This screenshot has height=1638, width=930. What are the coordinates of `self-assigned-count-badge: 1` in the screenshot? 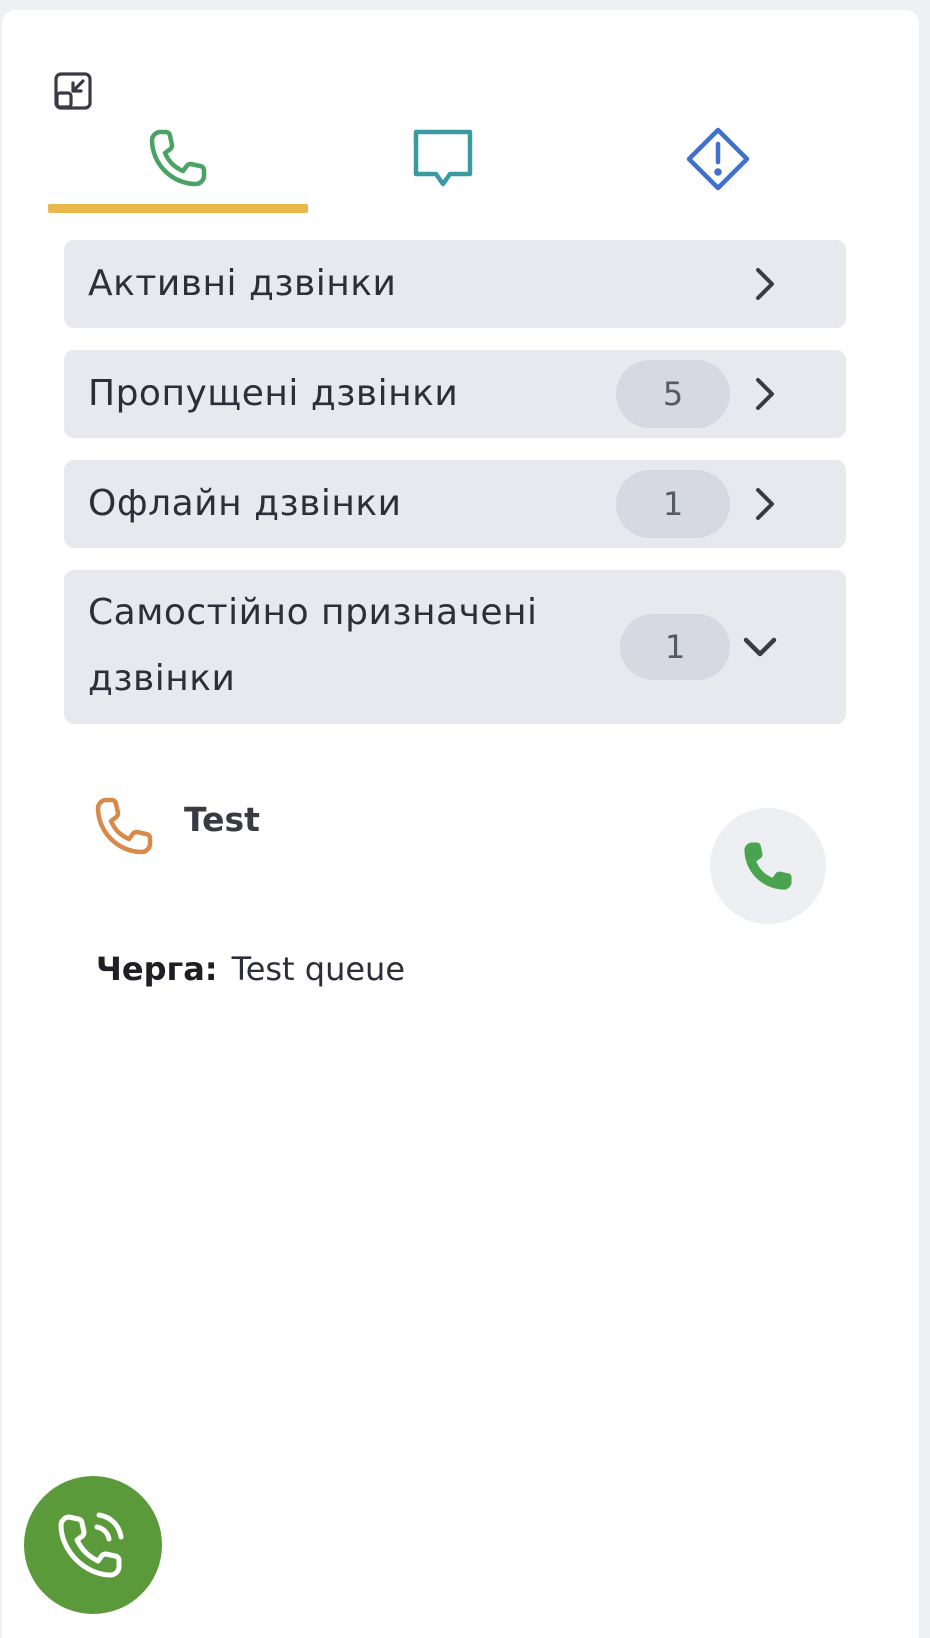 It's located at (675, 647).